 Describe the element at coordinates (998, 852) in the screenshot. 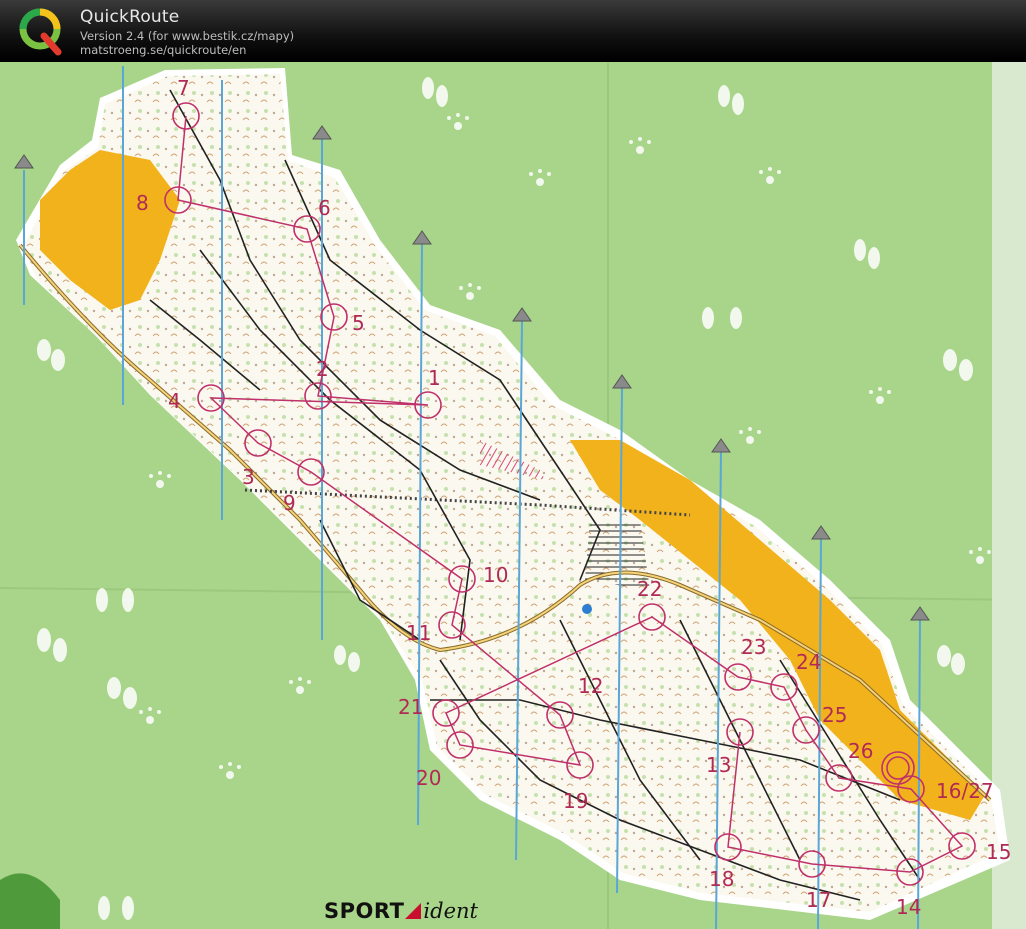

I see `control-number-15: 15` at that location.